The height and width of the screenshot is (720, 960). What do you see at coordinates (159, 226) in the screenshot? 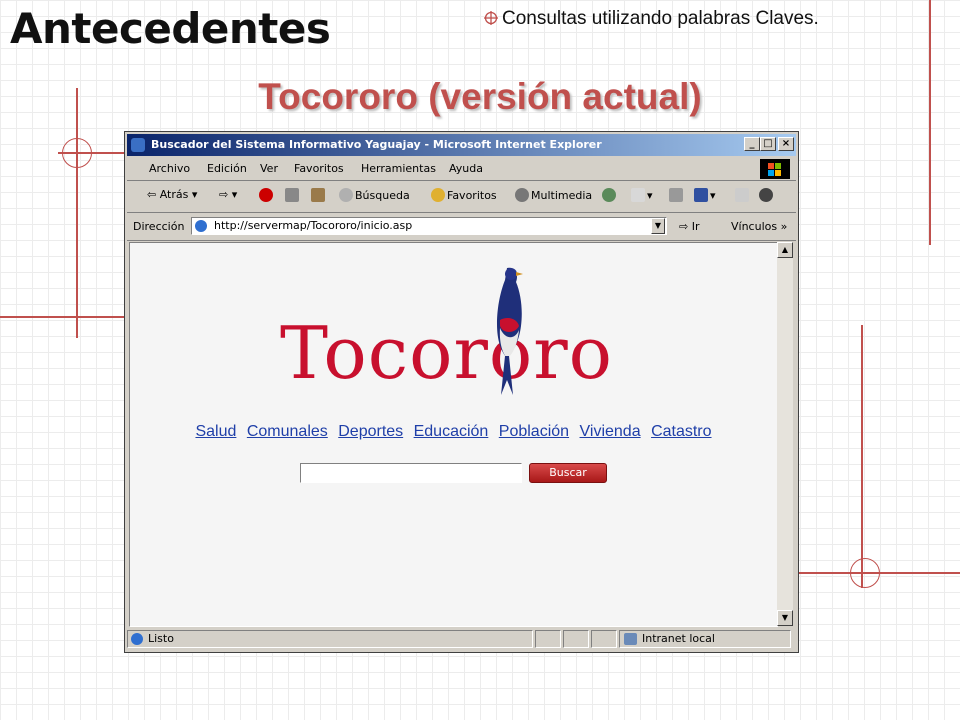
I see `address-label: Dirección` at bounding box center [159, 226].